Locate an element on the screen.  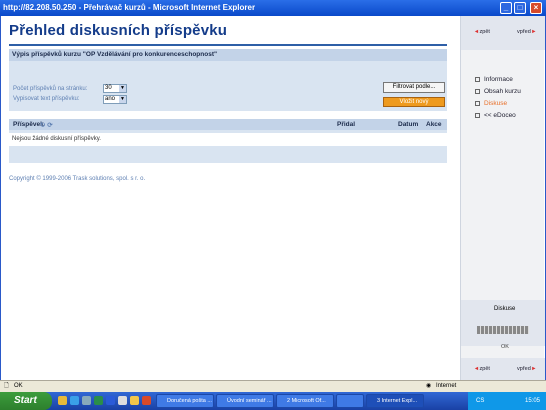
show-text-value: ano is located at coordinates (110, 99).